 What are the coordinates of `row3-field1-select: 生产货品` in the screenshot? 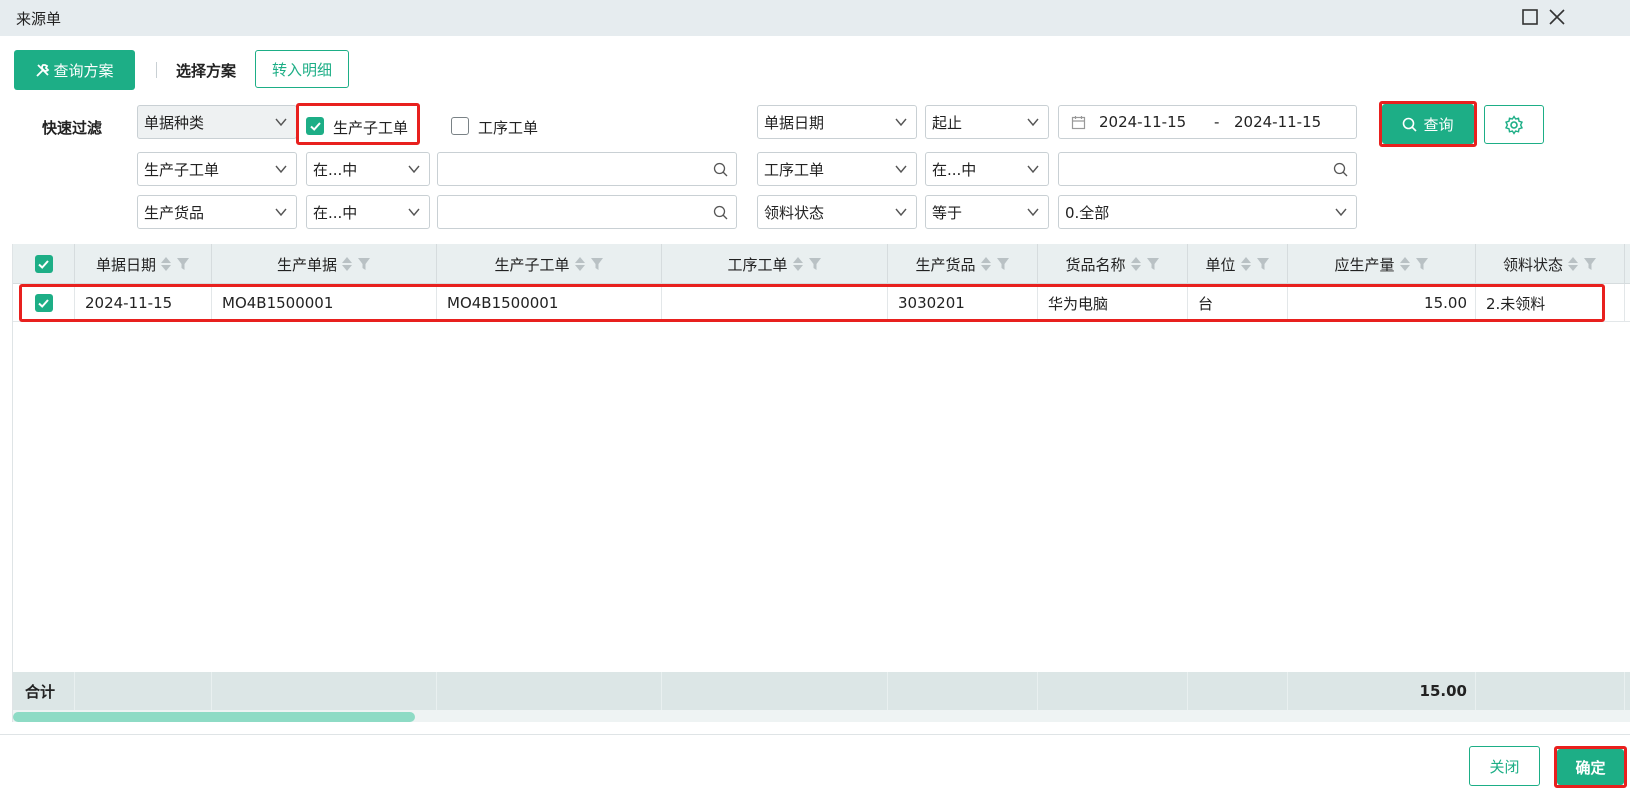 It's located at (217, 212).